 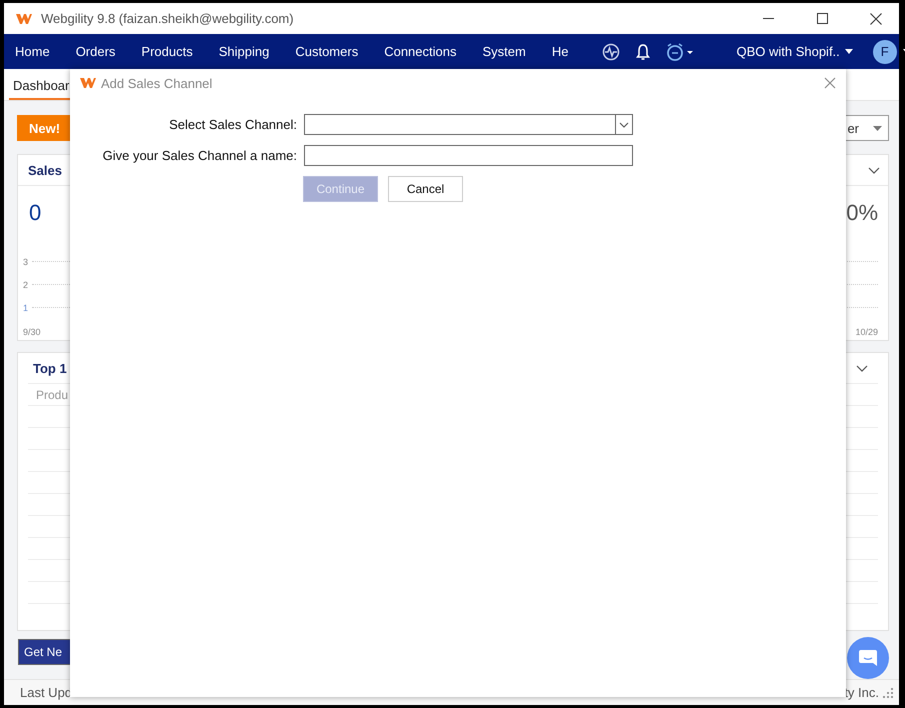 What do you see at coordinates (32, 51) in the screenshot?
I see `nav-menu-item: Home` at bounding box center [32, 51].